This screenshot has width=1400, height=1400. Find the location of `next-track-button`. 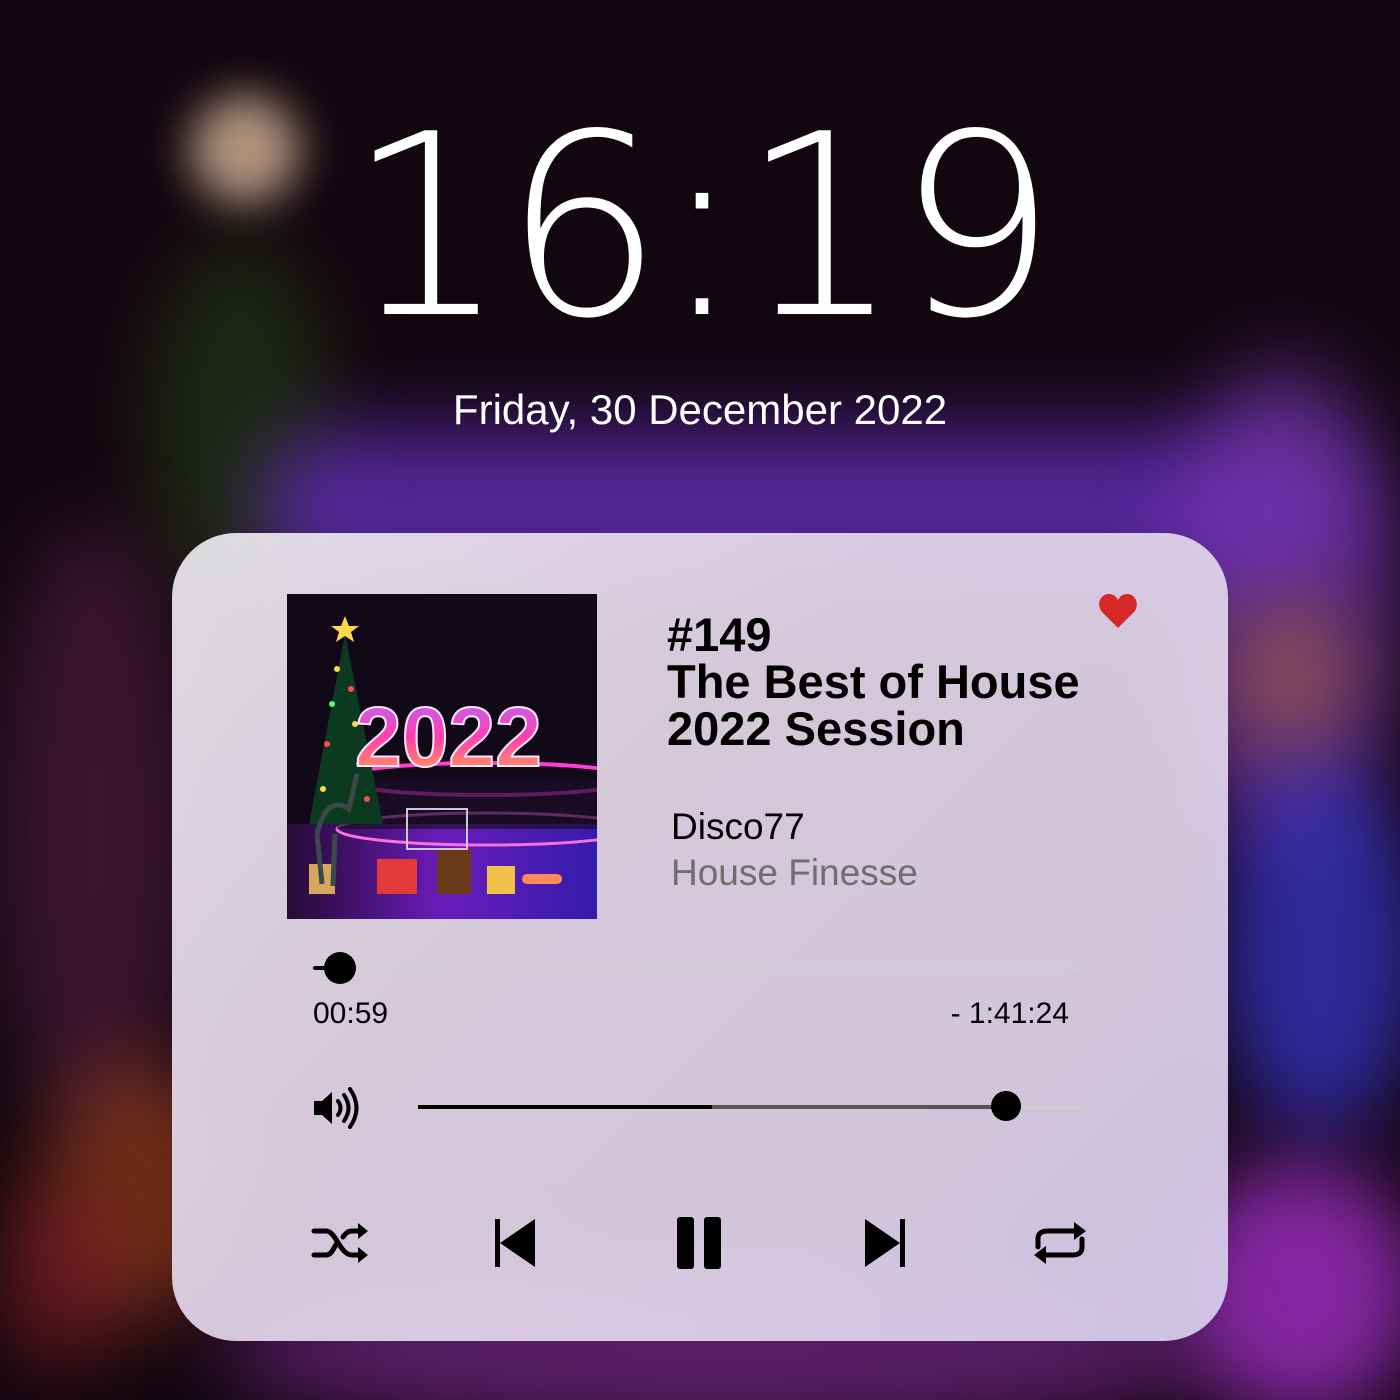

next-track-button is located at coordinates (885, 1243).